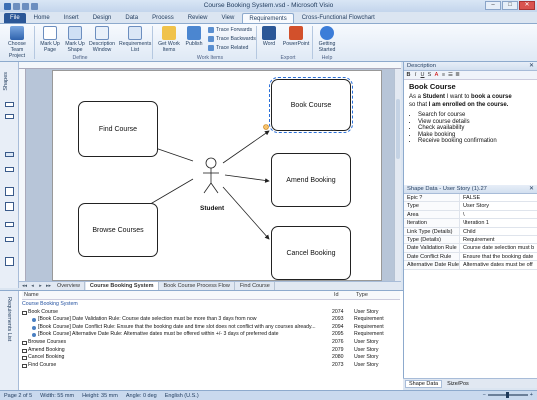 This screenshot has height=400, width=537. Describe the element at coordinates (457, 75) in the screenshot. I see `align-icon: ≣` at that location.